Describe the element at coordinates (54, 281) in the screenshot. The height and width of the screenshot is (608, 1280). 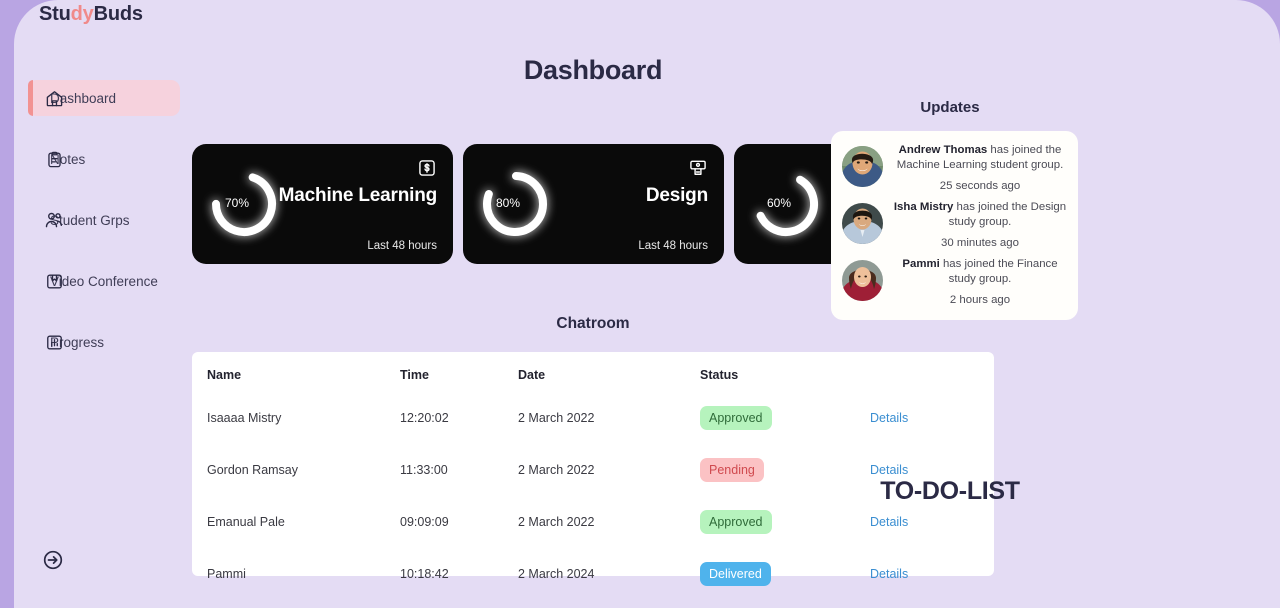
I see `video-archive-icon` at that location.